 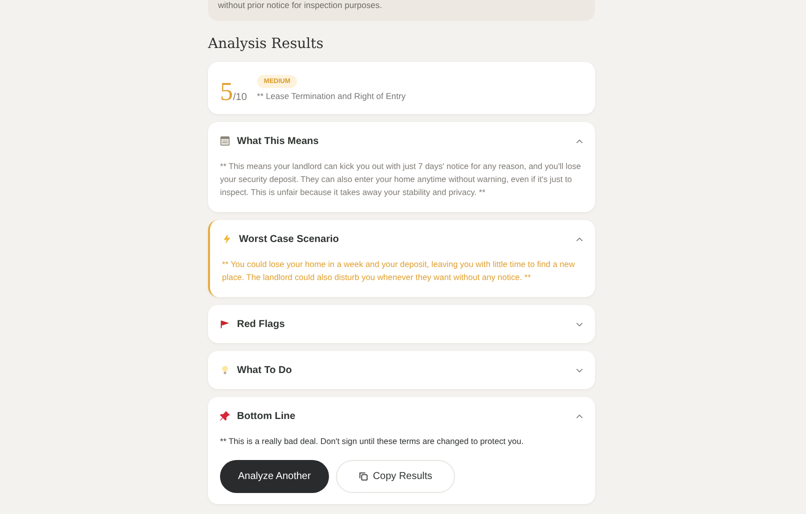 I want to click on score-value: 5, so click(x=226, y=92).